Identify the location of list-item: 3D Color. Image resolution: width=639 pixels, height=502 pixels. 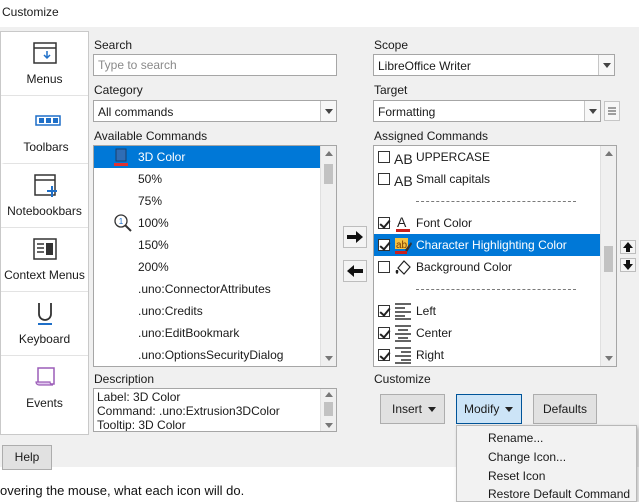
(207, 157).